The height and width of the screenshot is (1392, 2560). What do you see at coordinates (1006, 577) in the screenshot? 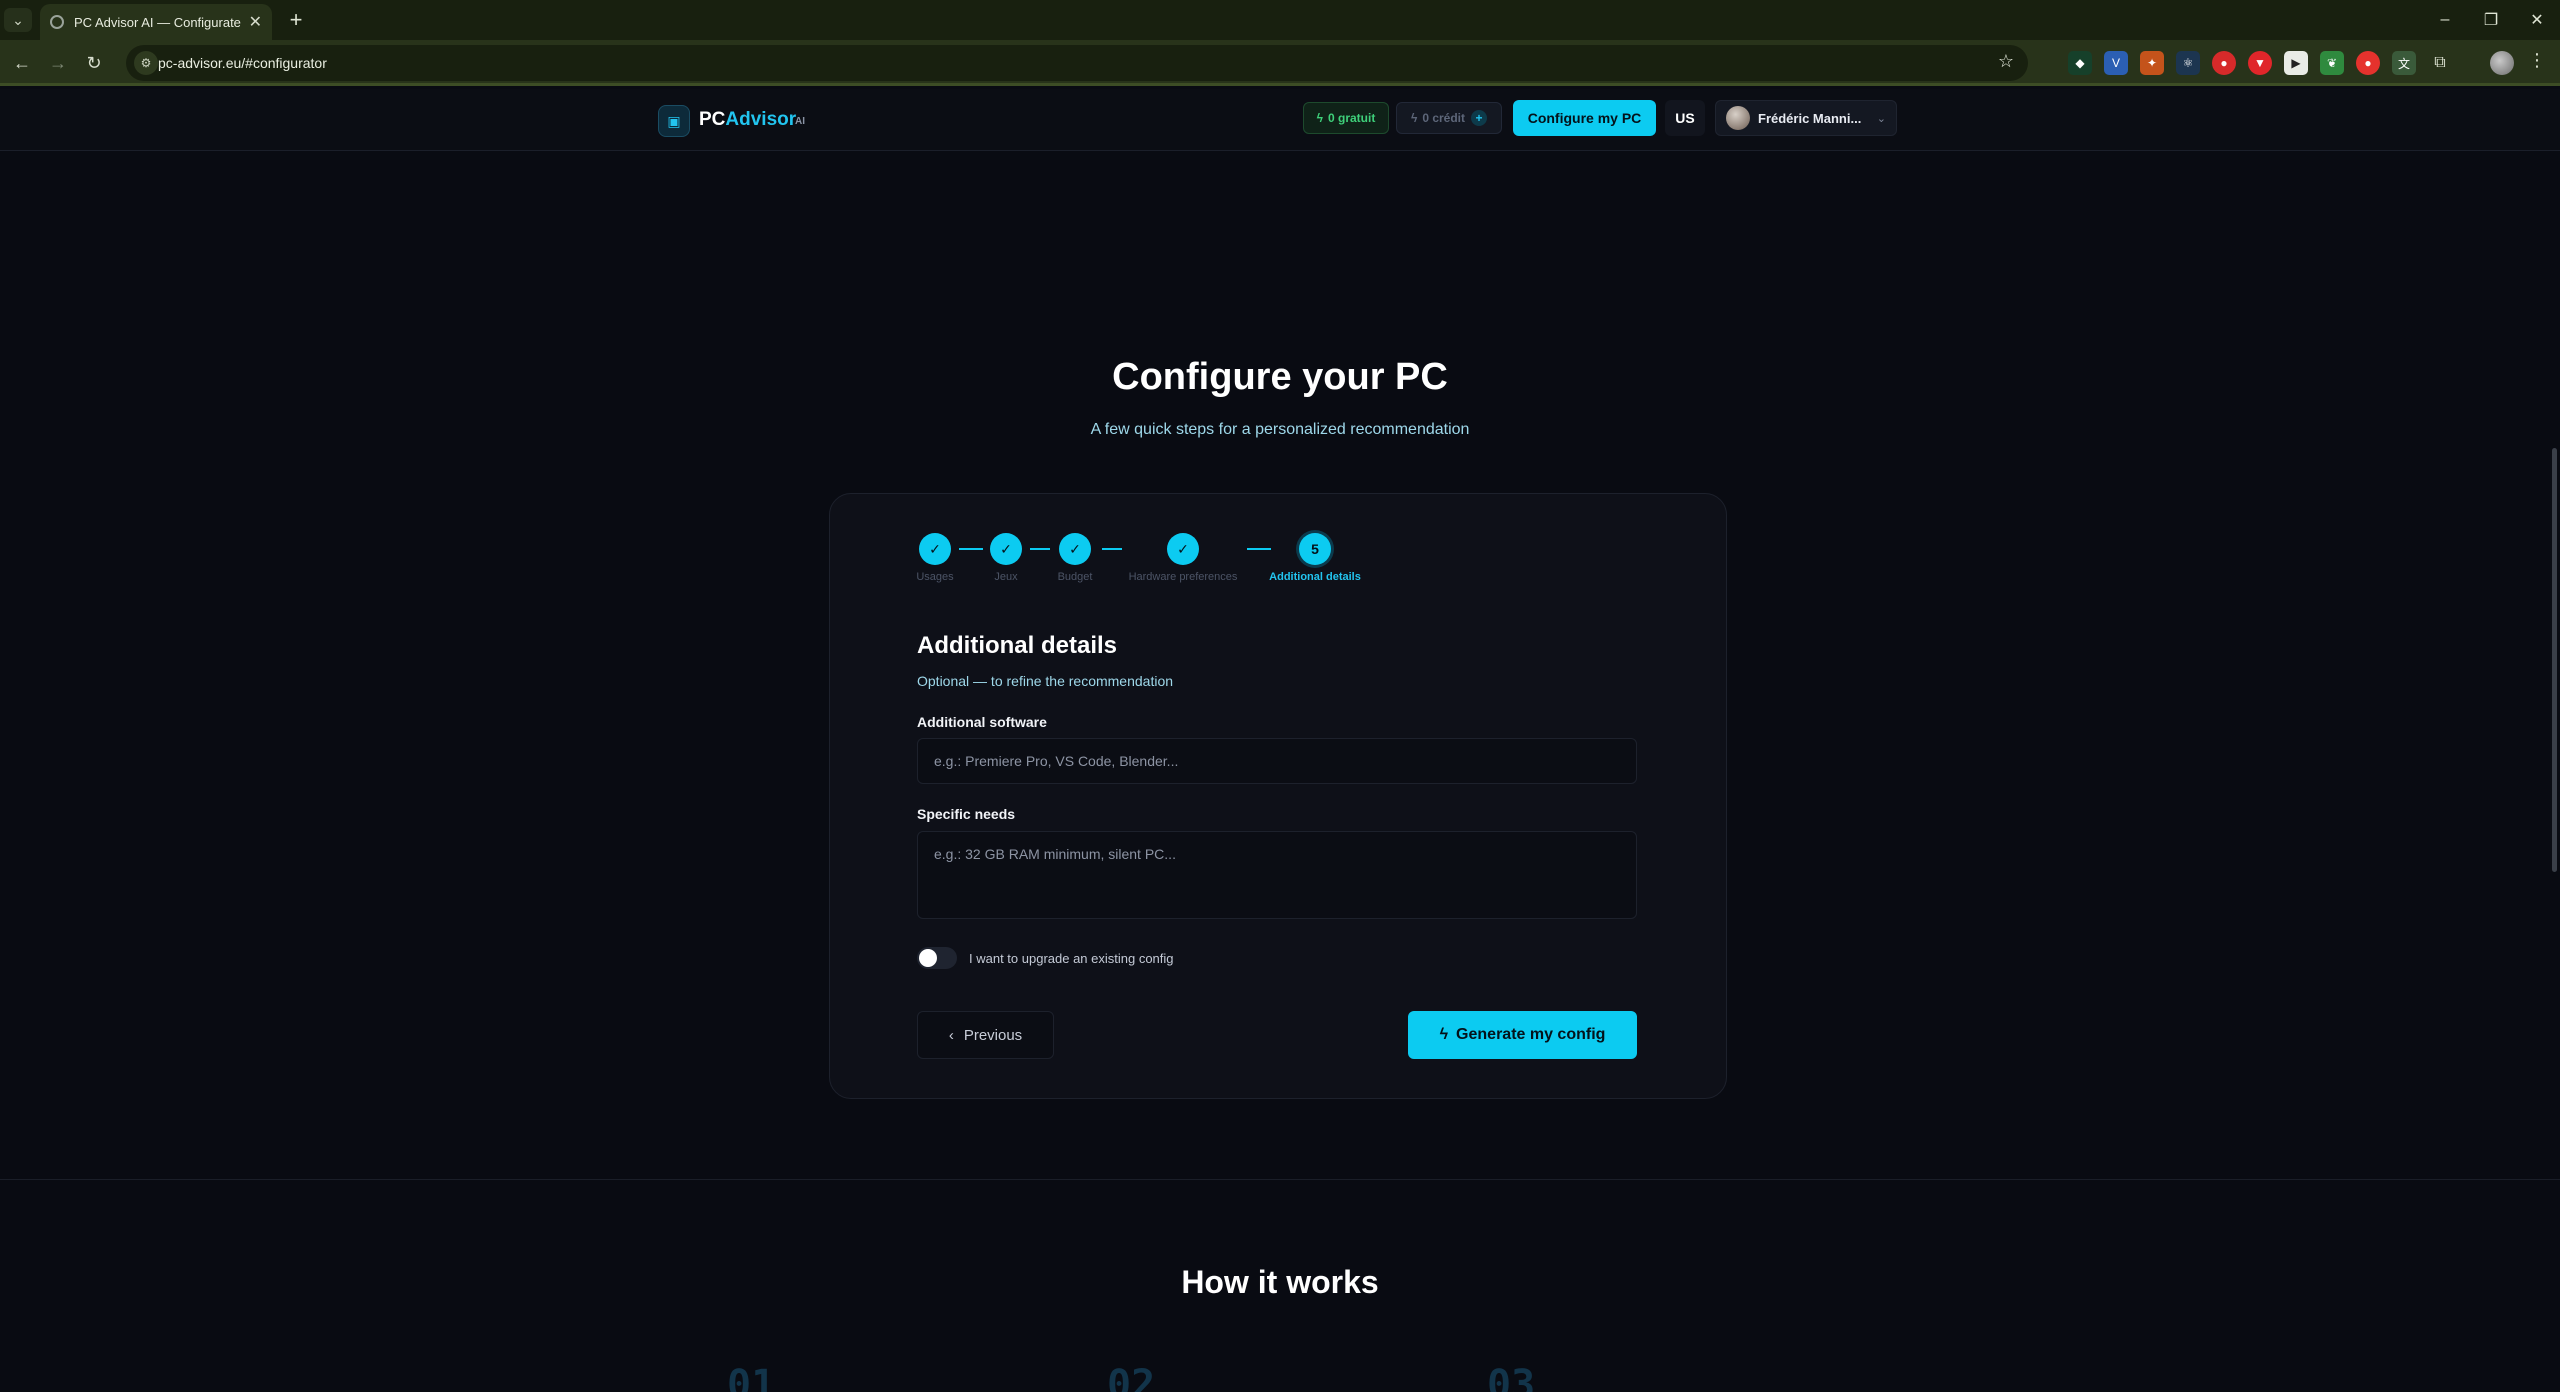
I see `step-label-jeux: Jeux` at bounding box center [1006, 577].